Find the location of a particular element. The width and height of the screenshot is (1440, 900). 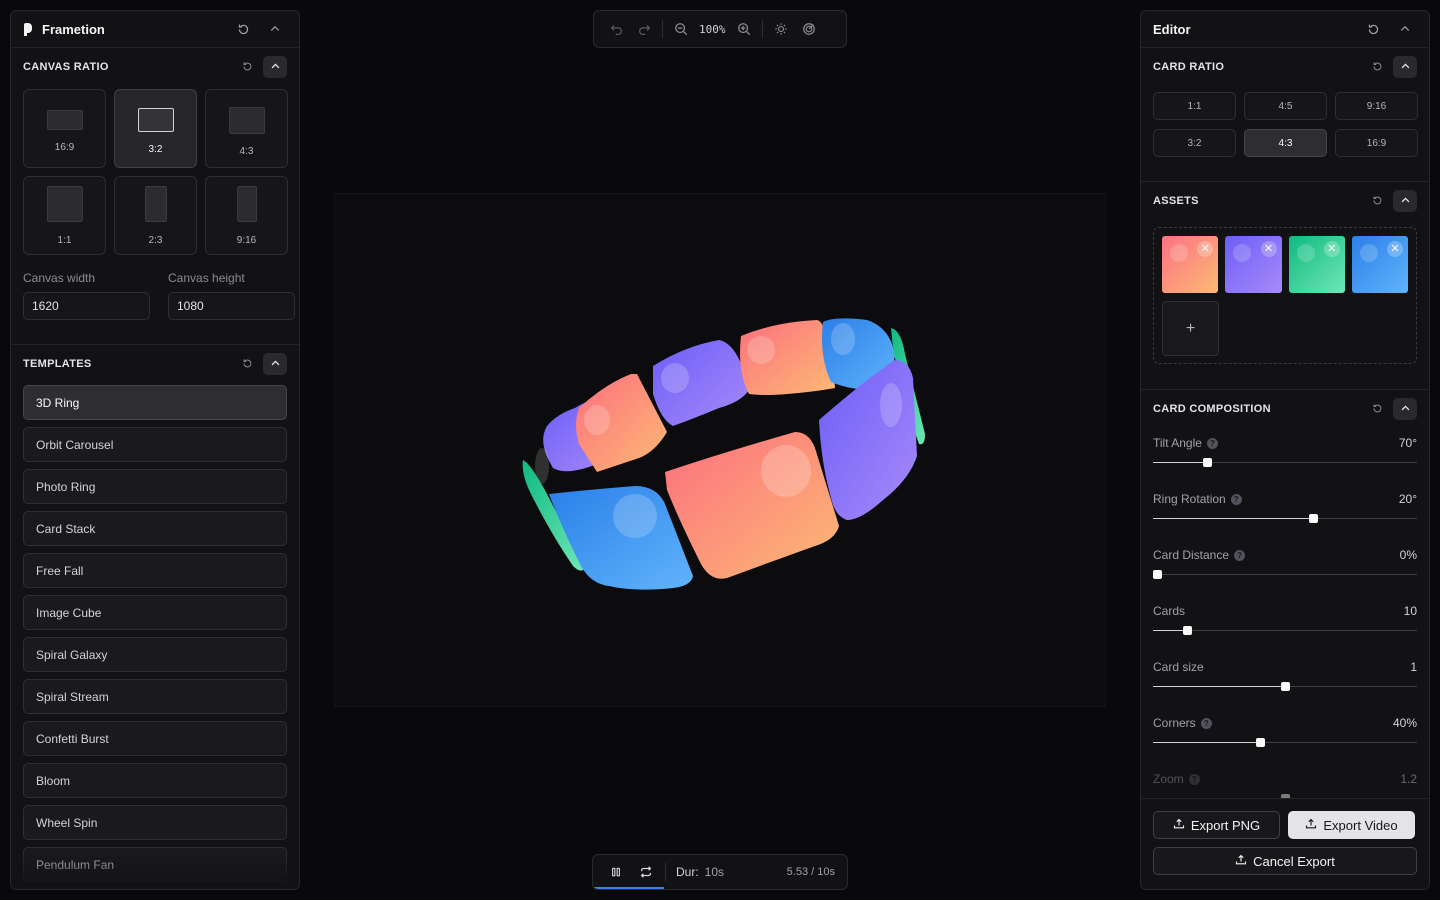

card-ratio-9-16: 9:16 is located at coordinates (1376, 106).